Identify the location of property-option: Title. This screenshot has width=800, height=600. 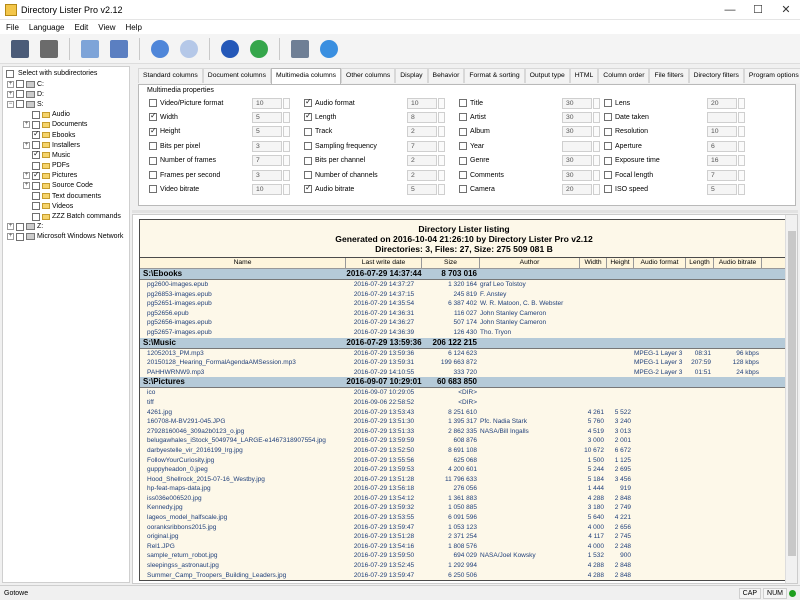
(471, 103).